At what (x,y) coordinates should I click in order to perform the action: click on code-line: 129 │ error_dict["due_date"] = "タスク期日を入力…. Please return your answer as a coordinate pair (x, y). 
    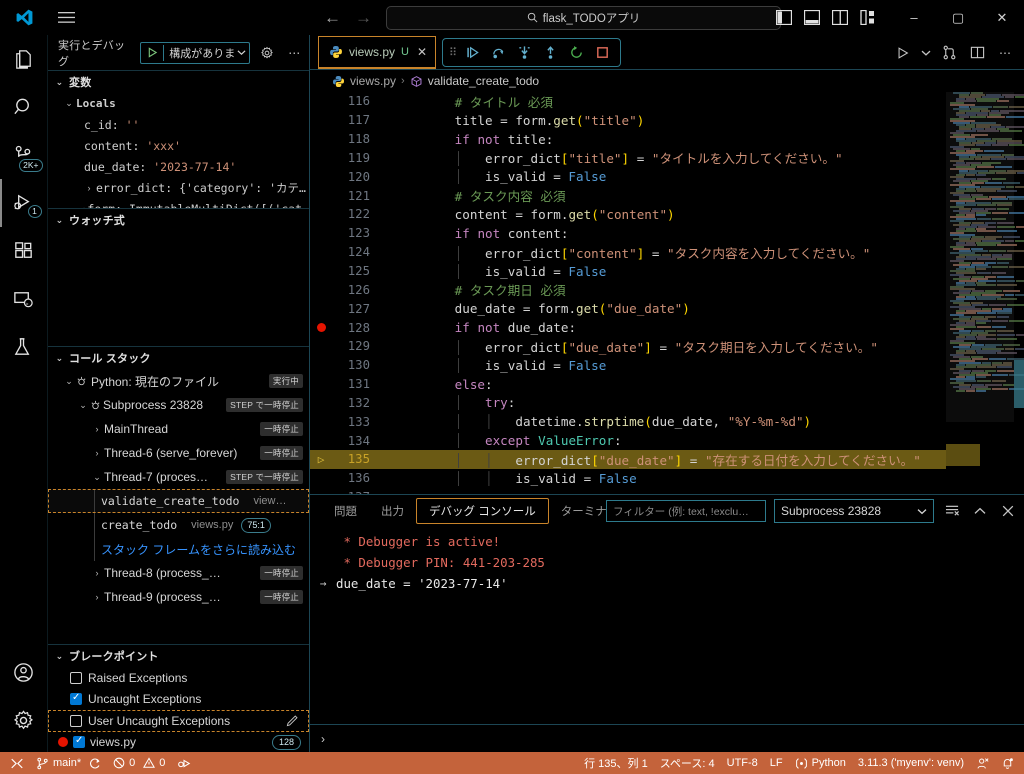
    Looking at the image, I should click on (667, 346).